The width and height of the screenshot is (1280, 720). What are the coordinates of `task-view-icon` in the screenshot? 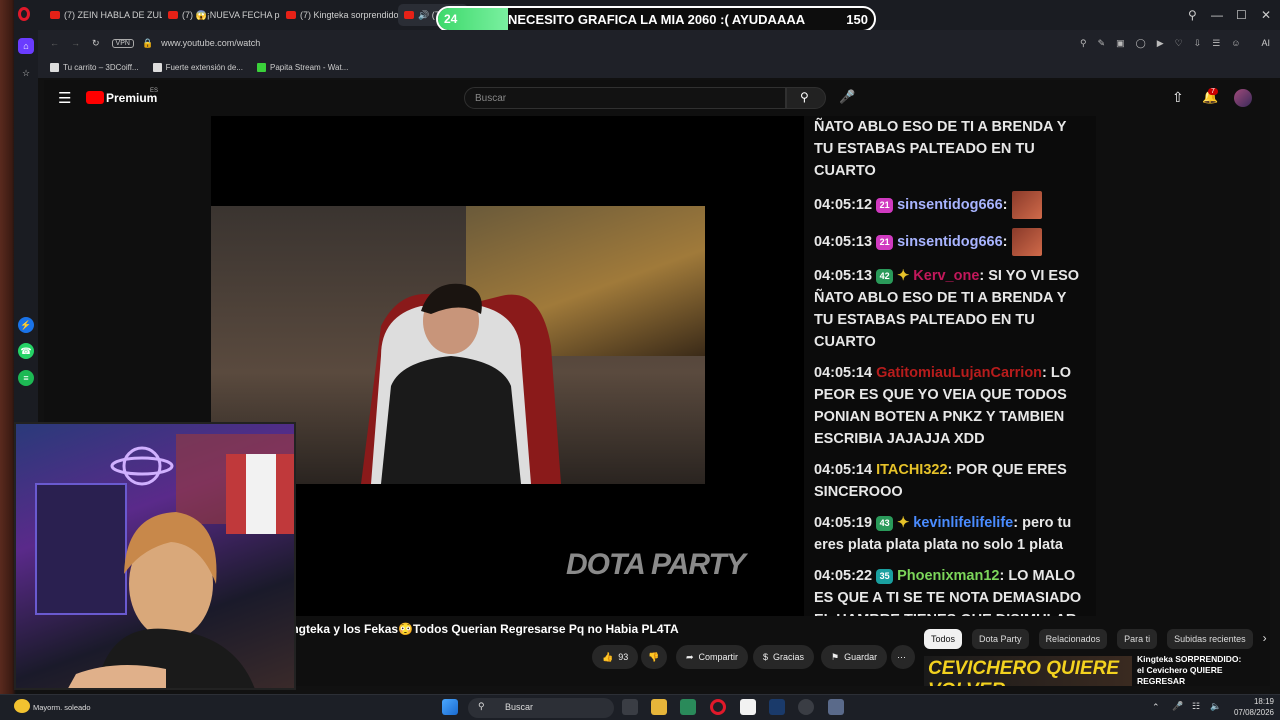 It's located at (630, 707).